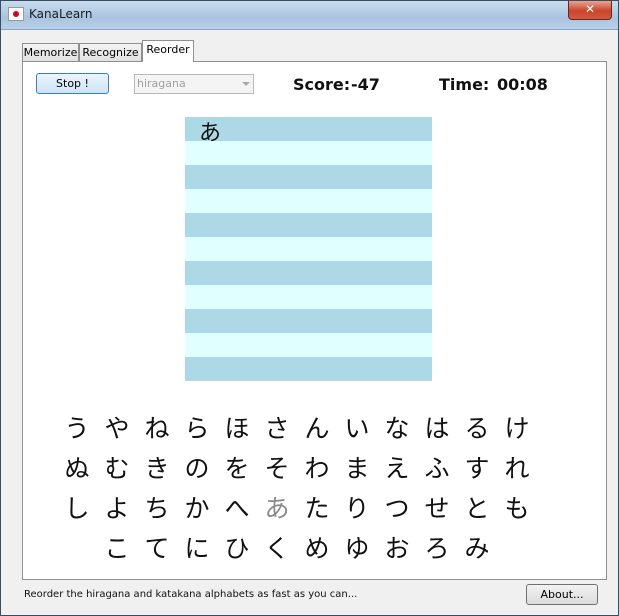 Image resolution: width=619 pixels, height=616 pixels. What do you see at coordinates (357, 469) in the screenshot?
I see `kana-tile: ま` at bounding box center [357, 469].